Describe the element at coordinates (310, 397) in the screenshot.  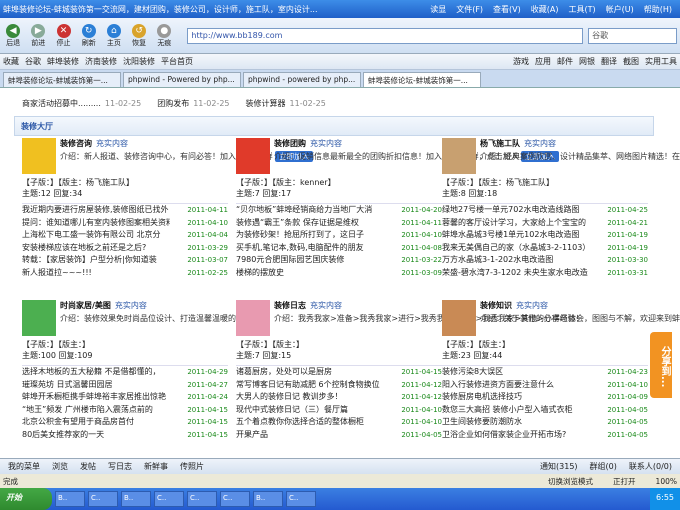
I see `thread-title: 大男人的装修日记 教训步多！` at that location.